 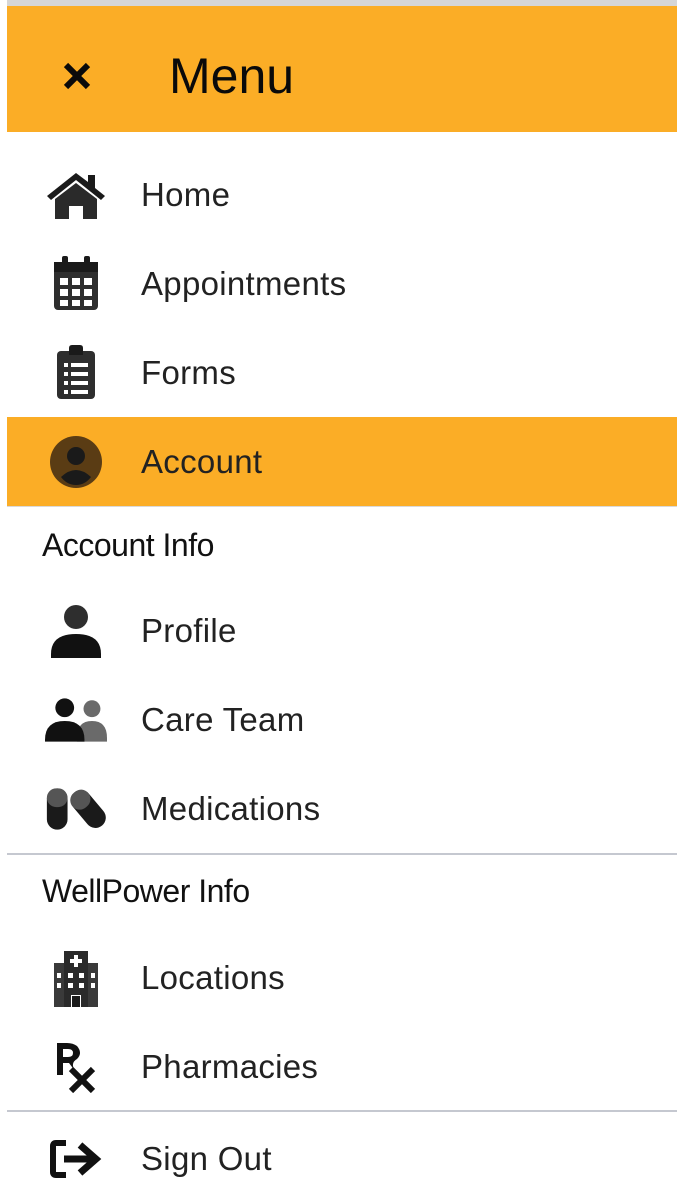 What do you see at coordinates (342, 372) in the screenshot?
I see `nav-item-forms: Forms` at bounding box center [342, 372].